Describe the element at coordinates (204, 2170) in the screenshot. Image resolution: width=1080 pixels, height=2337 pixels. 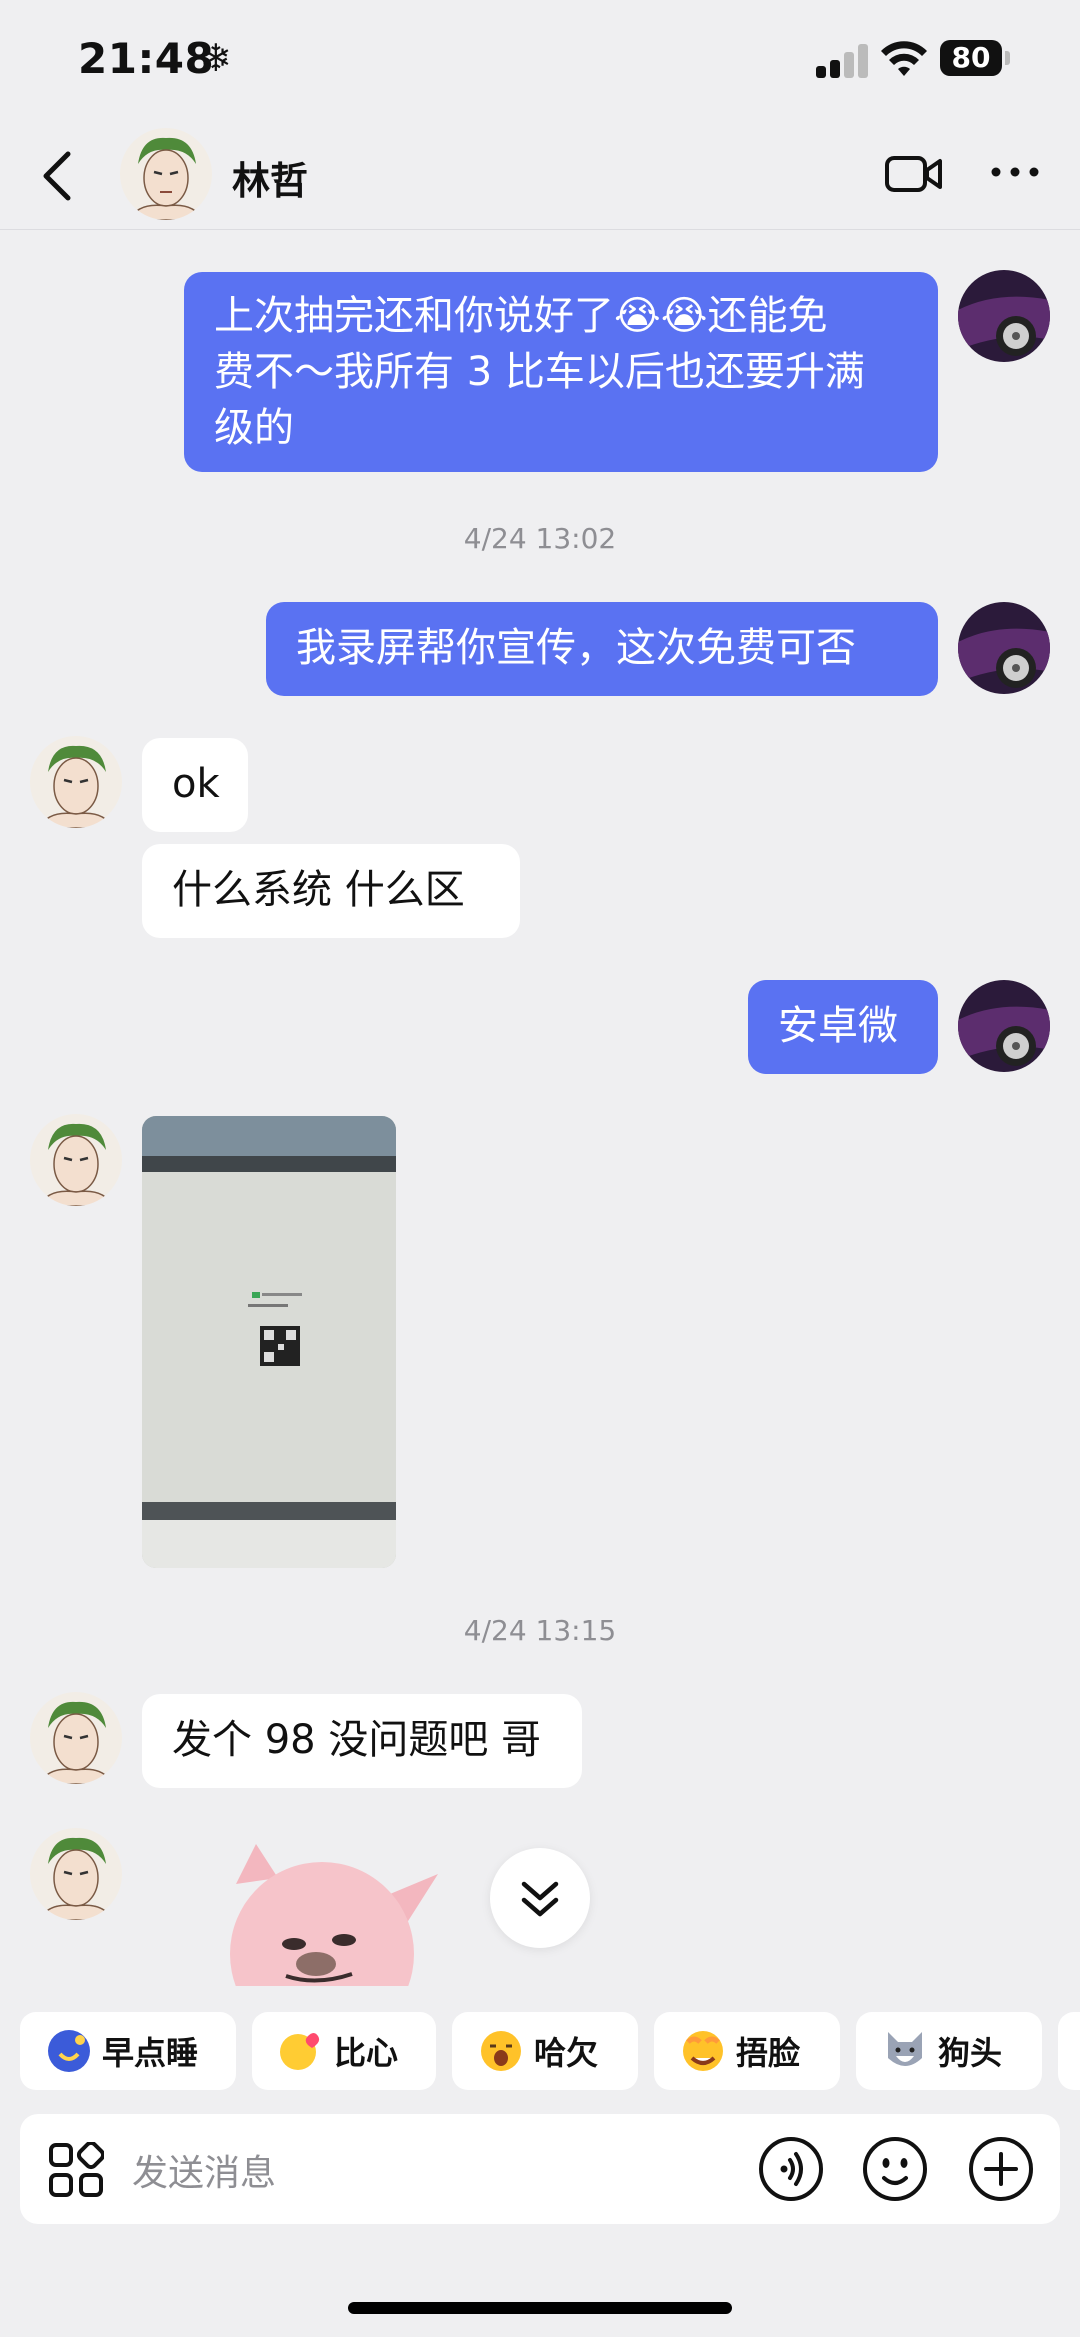
I see `message-input: 发送消息` at that location.